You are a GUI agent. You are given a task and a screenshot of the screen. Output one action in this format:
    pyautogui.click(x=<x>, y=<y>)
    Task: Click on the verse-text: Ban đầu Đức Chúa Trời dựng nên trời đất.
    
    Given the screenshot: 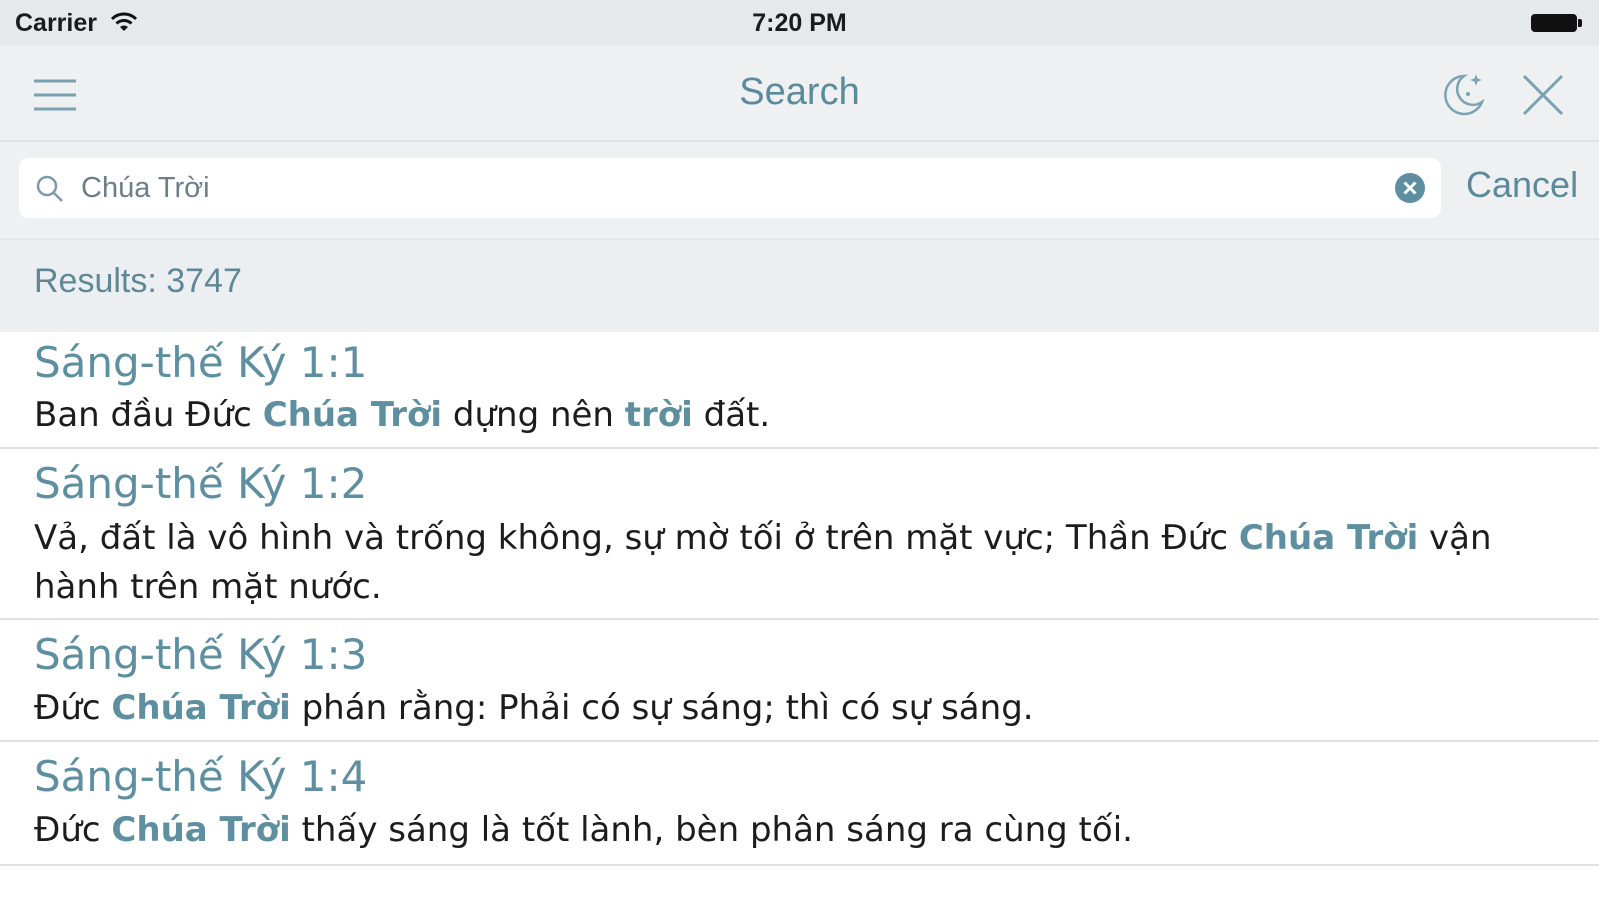 What is the action you would take?
    pyautogui.click(x=804, y=415)
    